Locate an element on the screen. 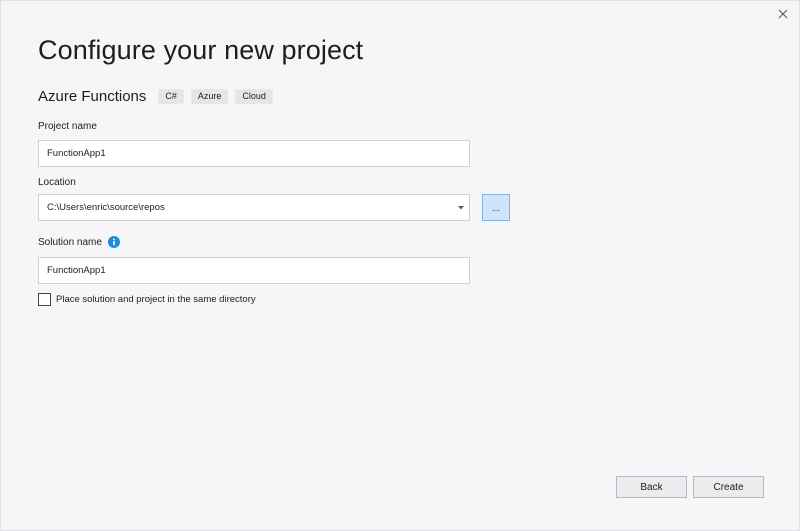 Image resolution: width=800 pixels, height=531 pixels. dropdown-arrow-icon is located at coordinates (461, 207).